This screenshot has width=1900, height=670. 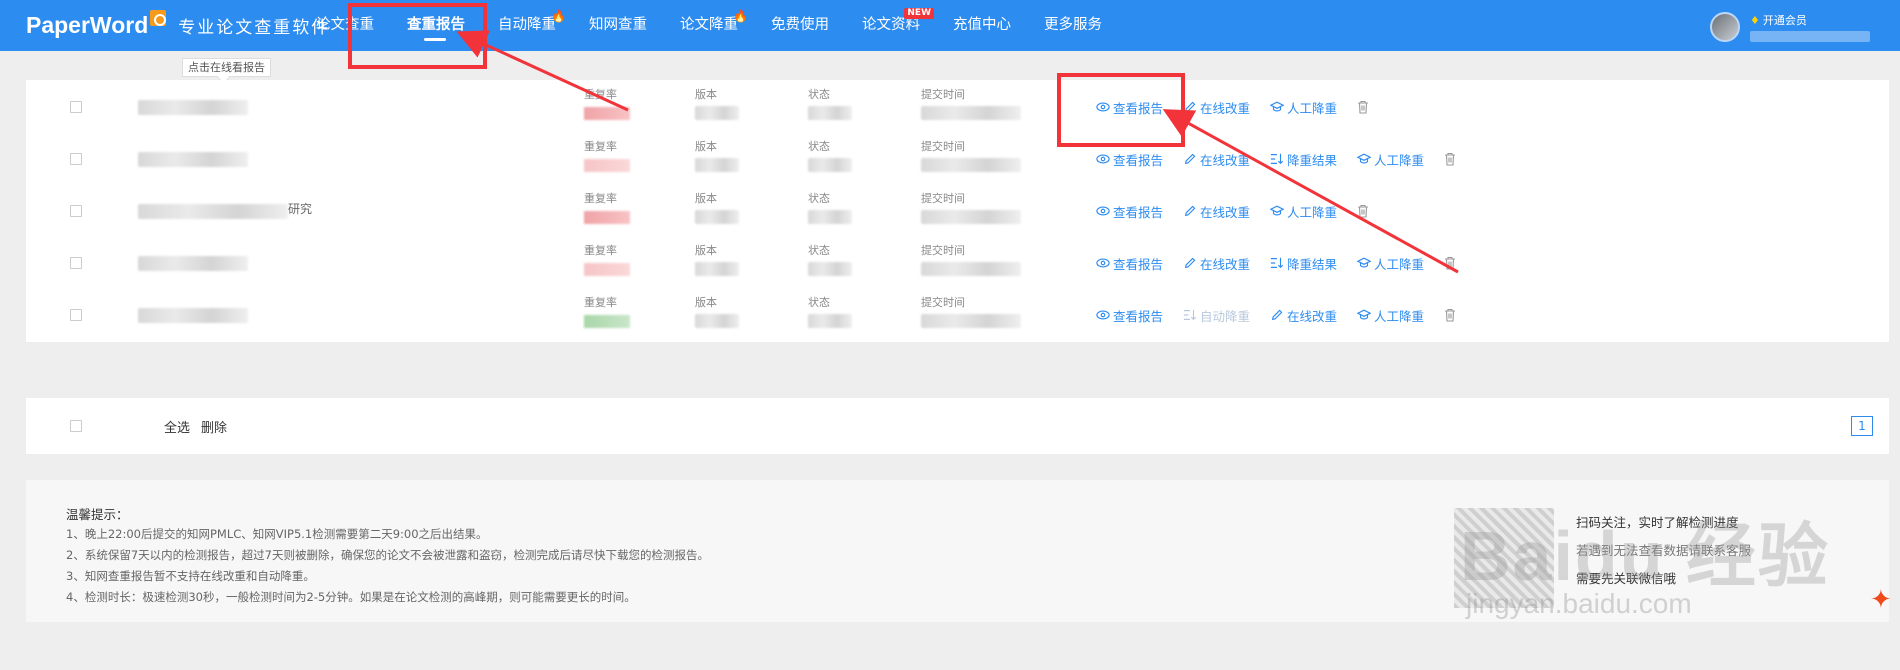 What do you see at coordinates (1862, 426) in the screenshot?
I see `pagination-page: 1` at bounding box center [1862, 426].